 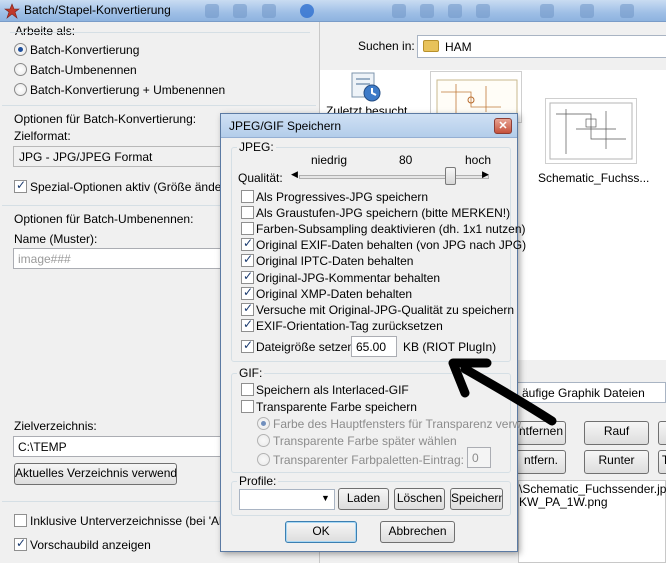 I want to click on keep-xmp-label: Original XMP-Daten behalten, so click(x=334, y=294).